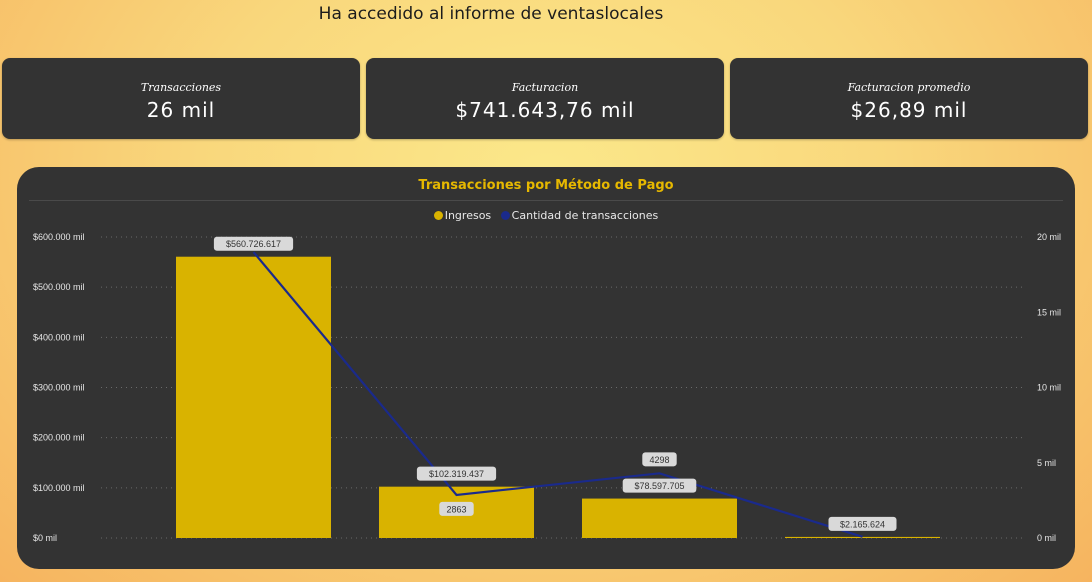 This screenshot has height=582, width=1092. Describe the element at coordinates (1049, 237) in the screenshot. I see `y-axis-right-tick-label: 20 mil` at that location.